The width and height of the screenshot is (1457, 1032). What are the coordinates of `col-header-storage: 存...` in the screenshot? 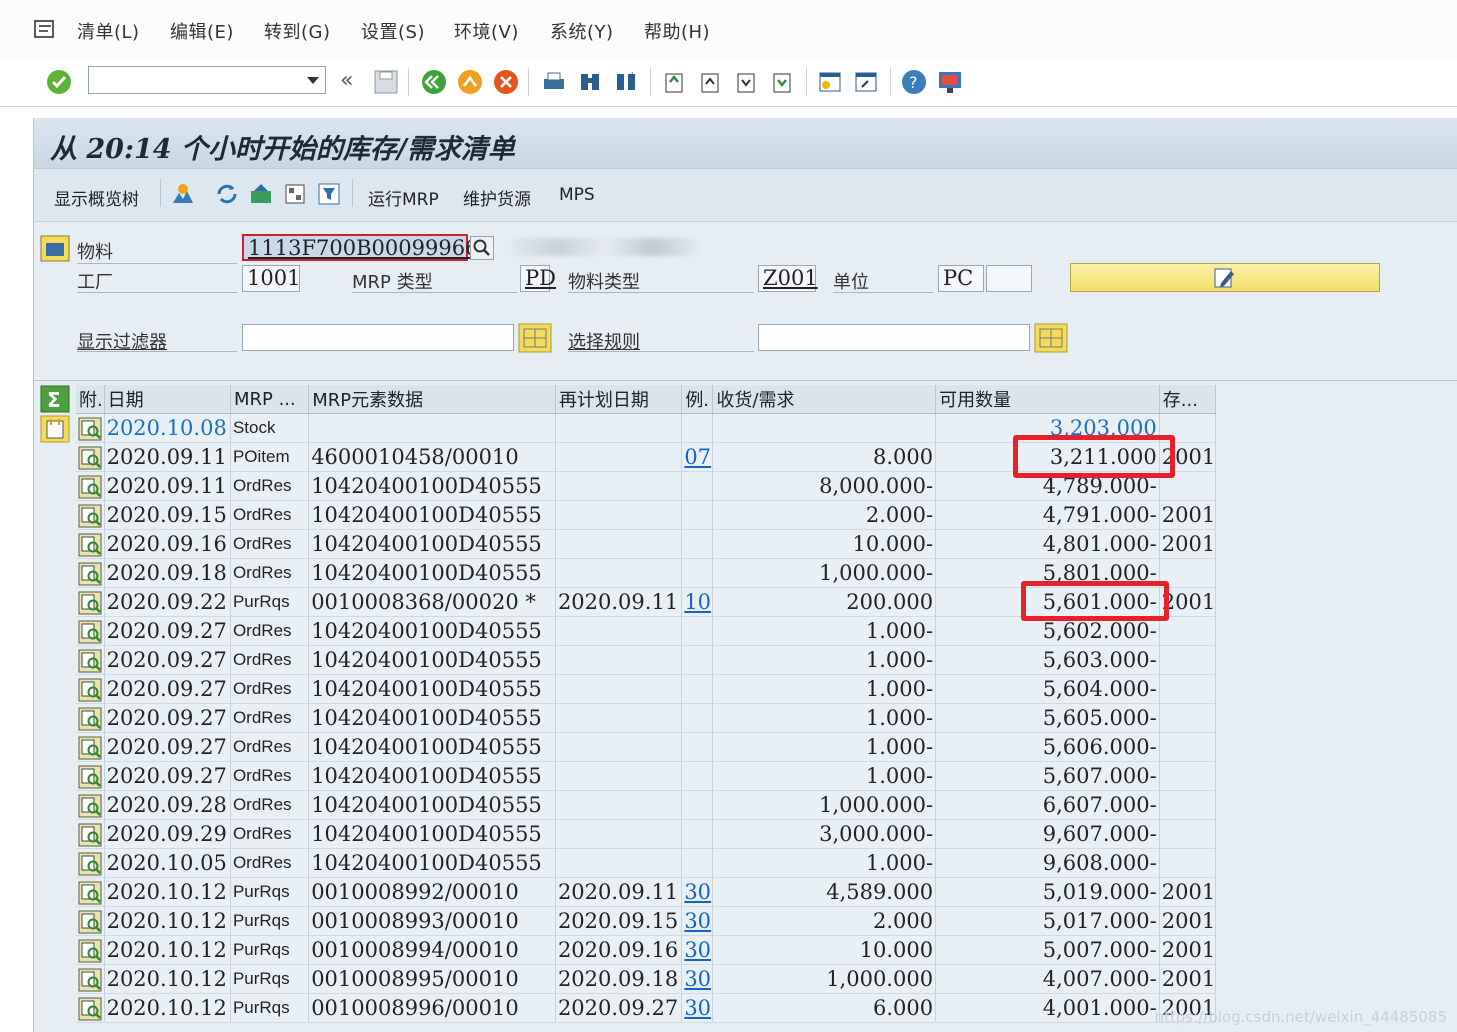 It's located at (1188, 399).